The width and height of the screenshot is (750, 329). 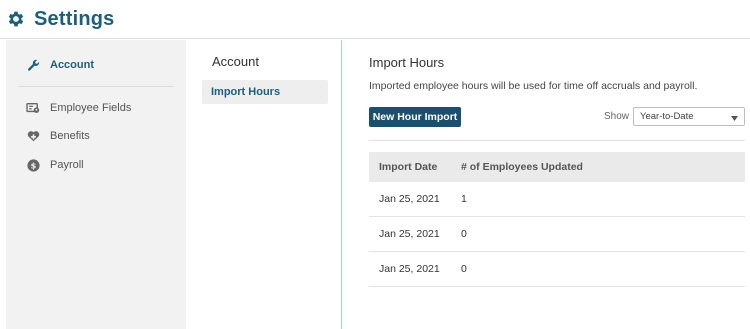 I want to click on sidebar-item-payroll: $ Payroll, so click(x=55, y=165).